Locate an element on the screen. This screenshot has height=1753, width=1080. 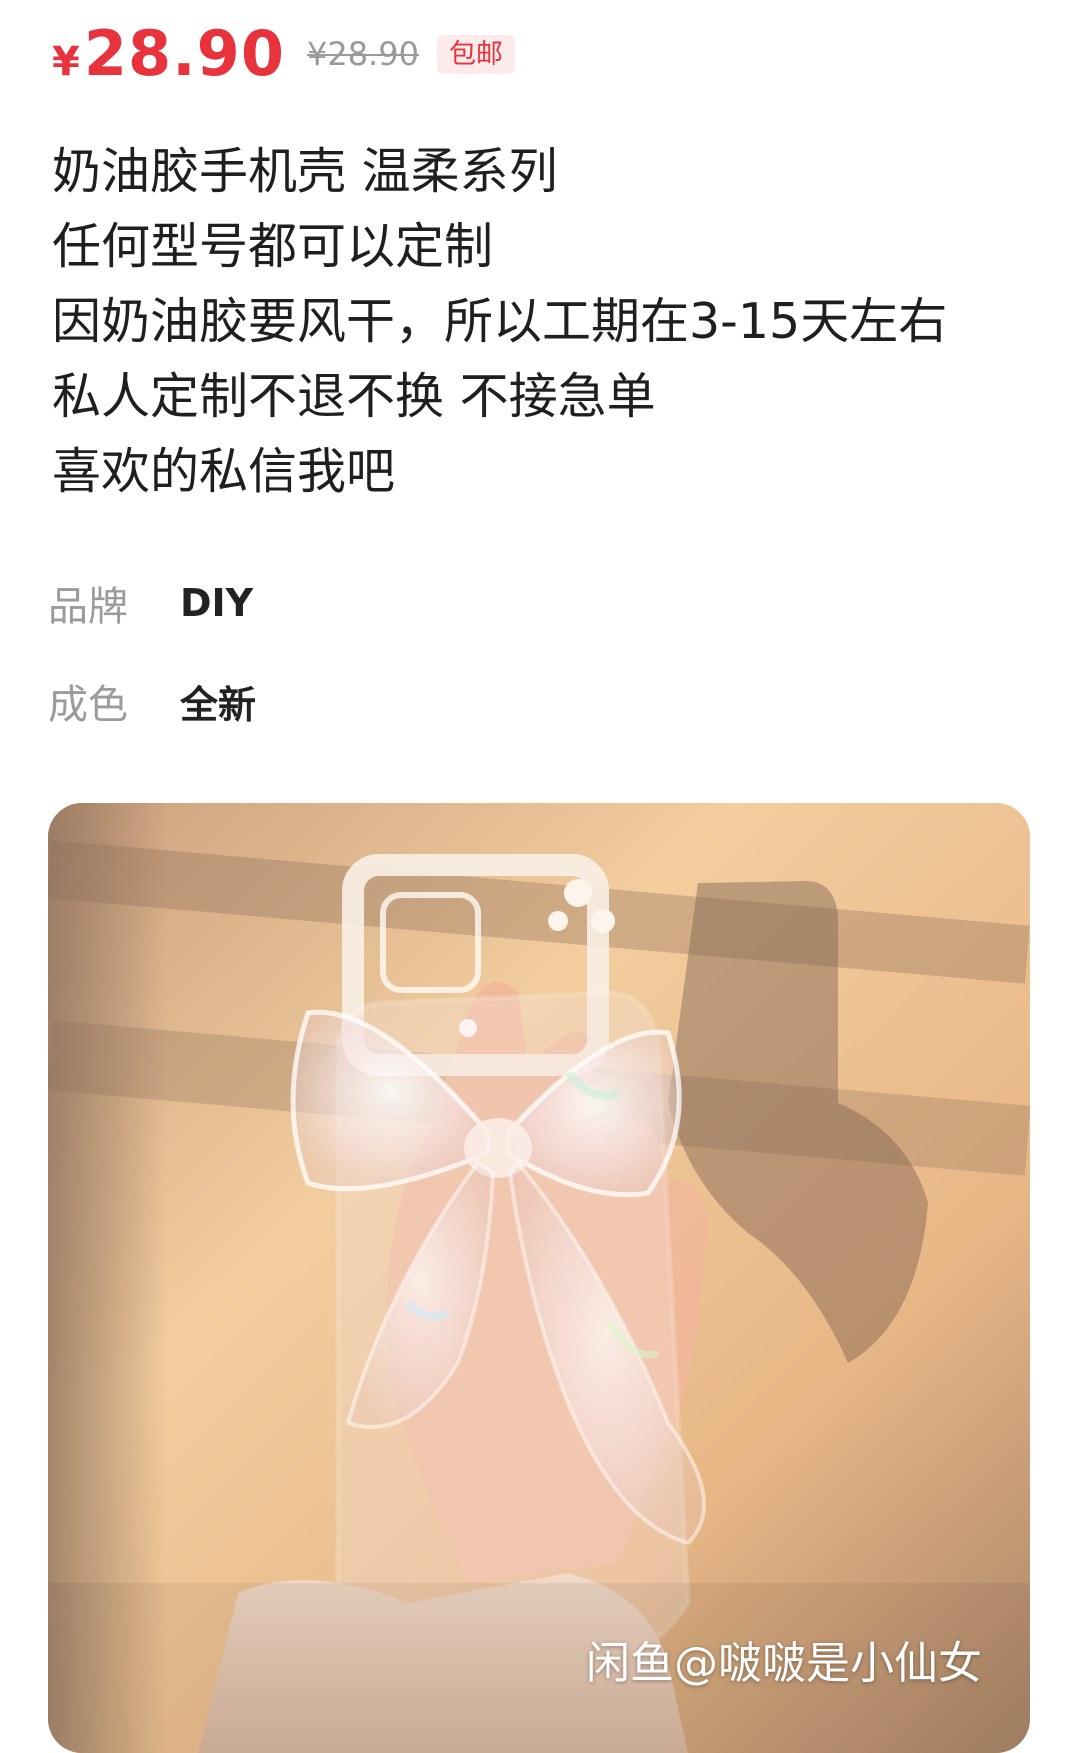
current-price-value: 28.90 is located at coordinates (184, 53).